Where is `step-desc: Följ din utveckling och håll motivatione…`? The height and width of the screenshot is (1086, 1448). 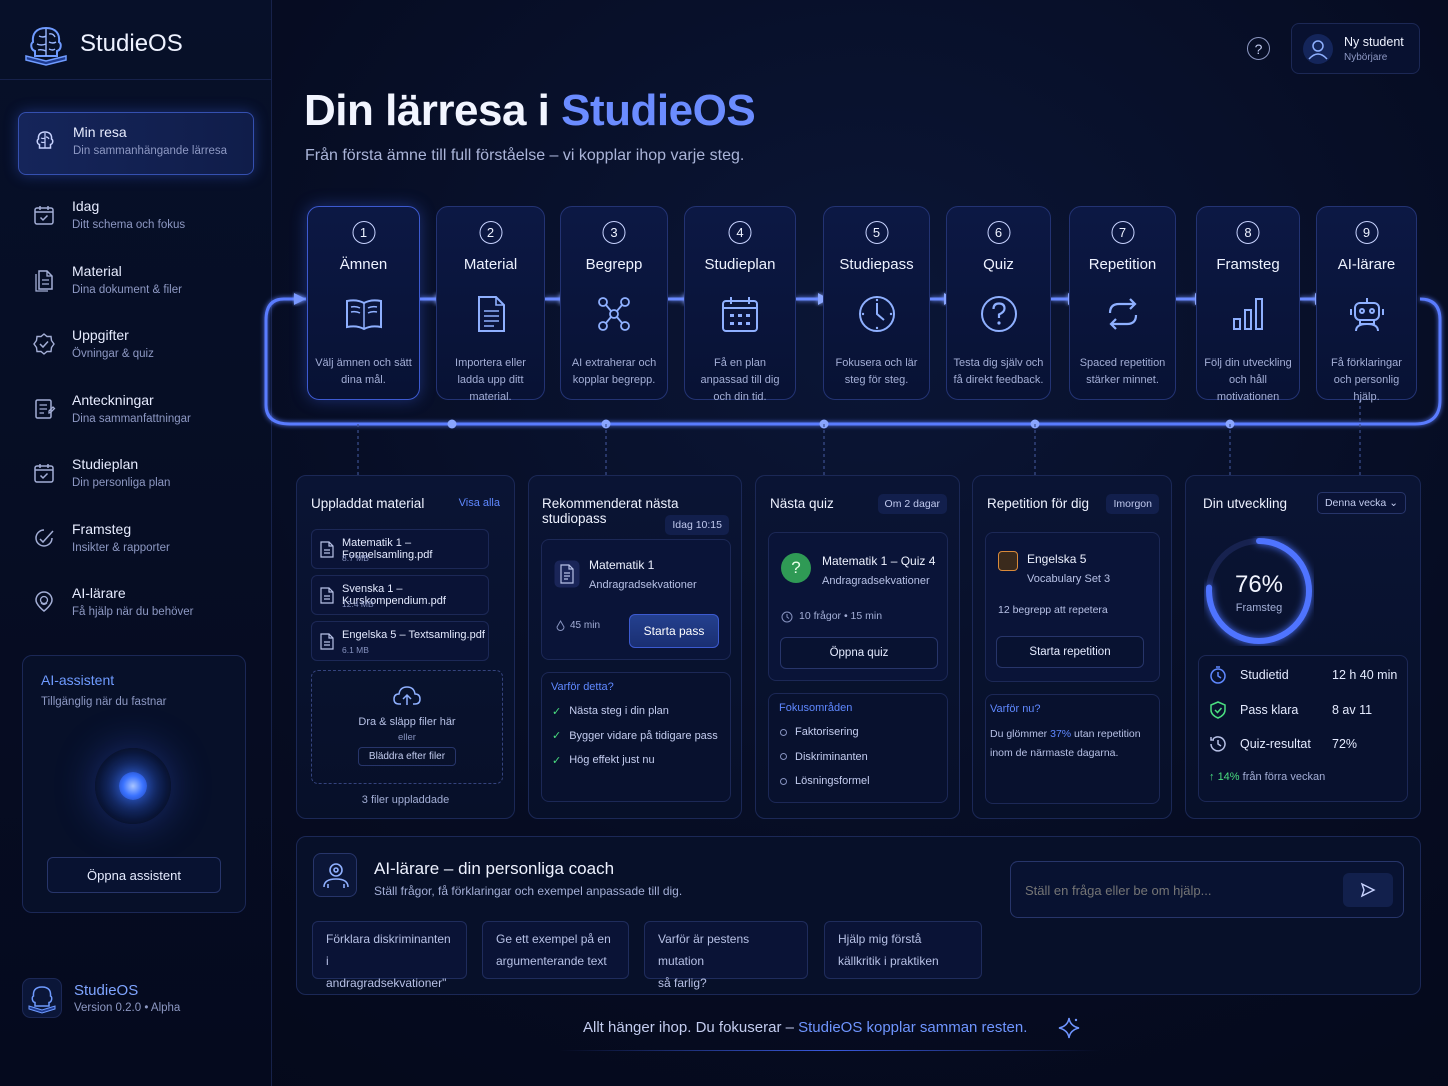
step-desc: Följ din utveckling och håll motivatione… is located at coordinates (1248, 380).